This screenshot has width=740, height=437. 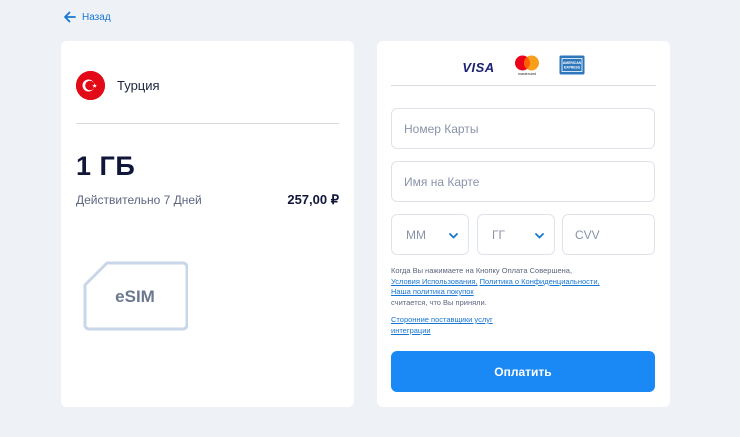 I want to click on amex-logo: AMERICAN EXPRESS, so click(x=572, y=67).